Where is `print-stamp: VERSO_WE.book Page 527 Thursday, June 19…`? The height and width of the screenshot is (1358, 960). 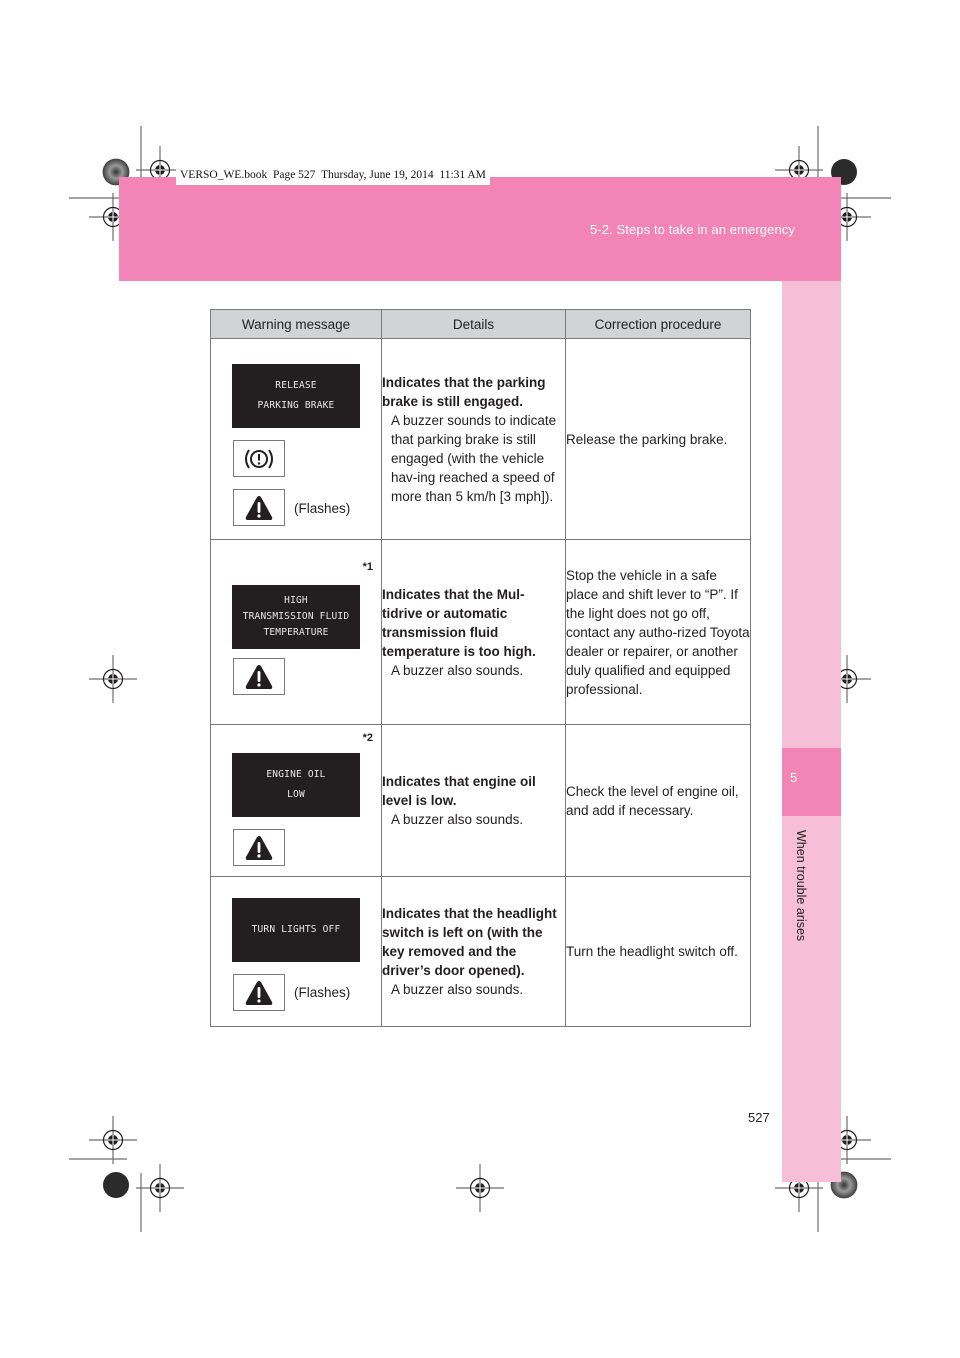 print-stamp: VERSO_WE.book Page 527 Thursday, June 19… is located at coordinates (333, 175).